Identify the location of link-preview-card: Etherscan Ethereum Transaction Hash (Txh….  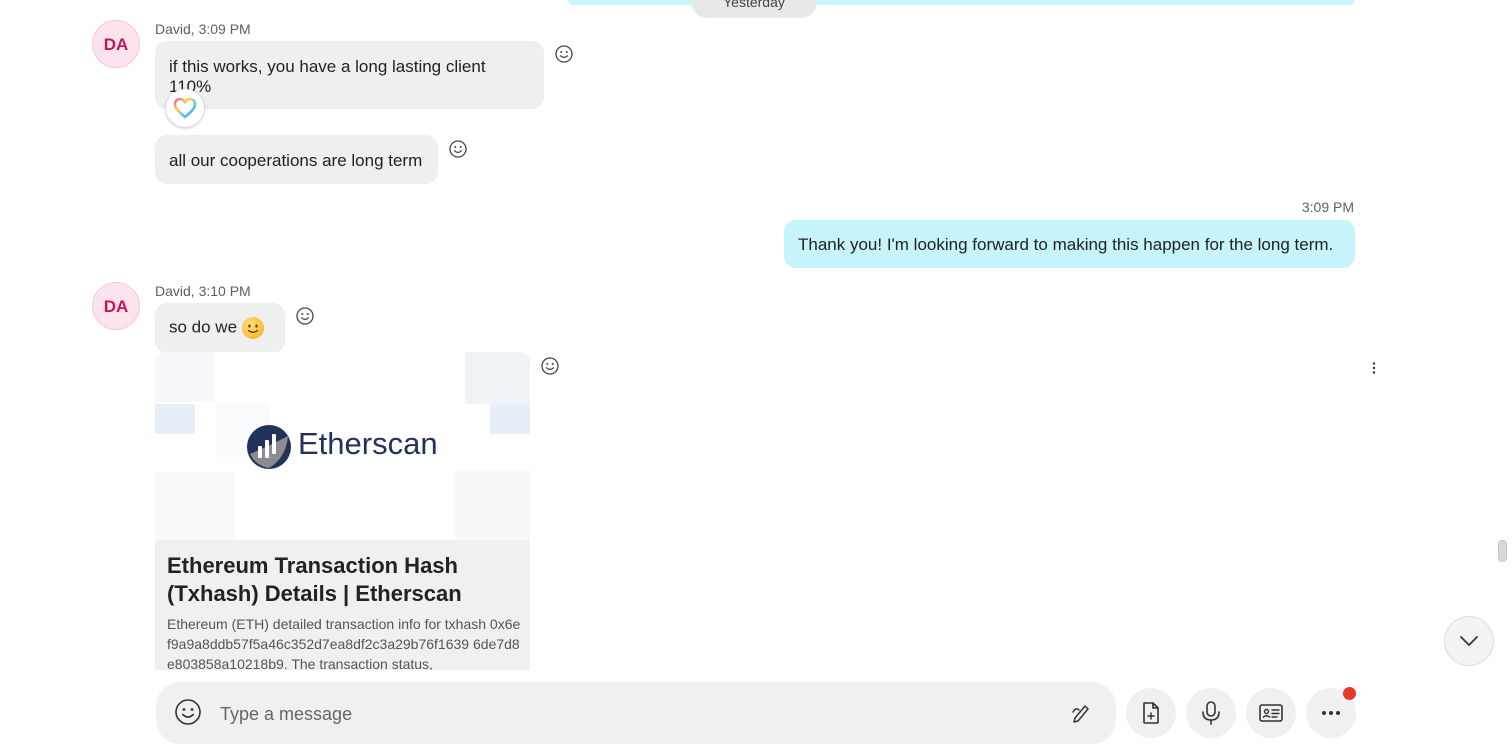
(342, 511).